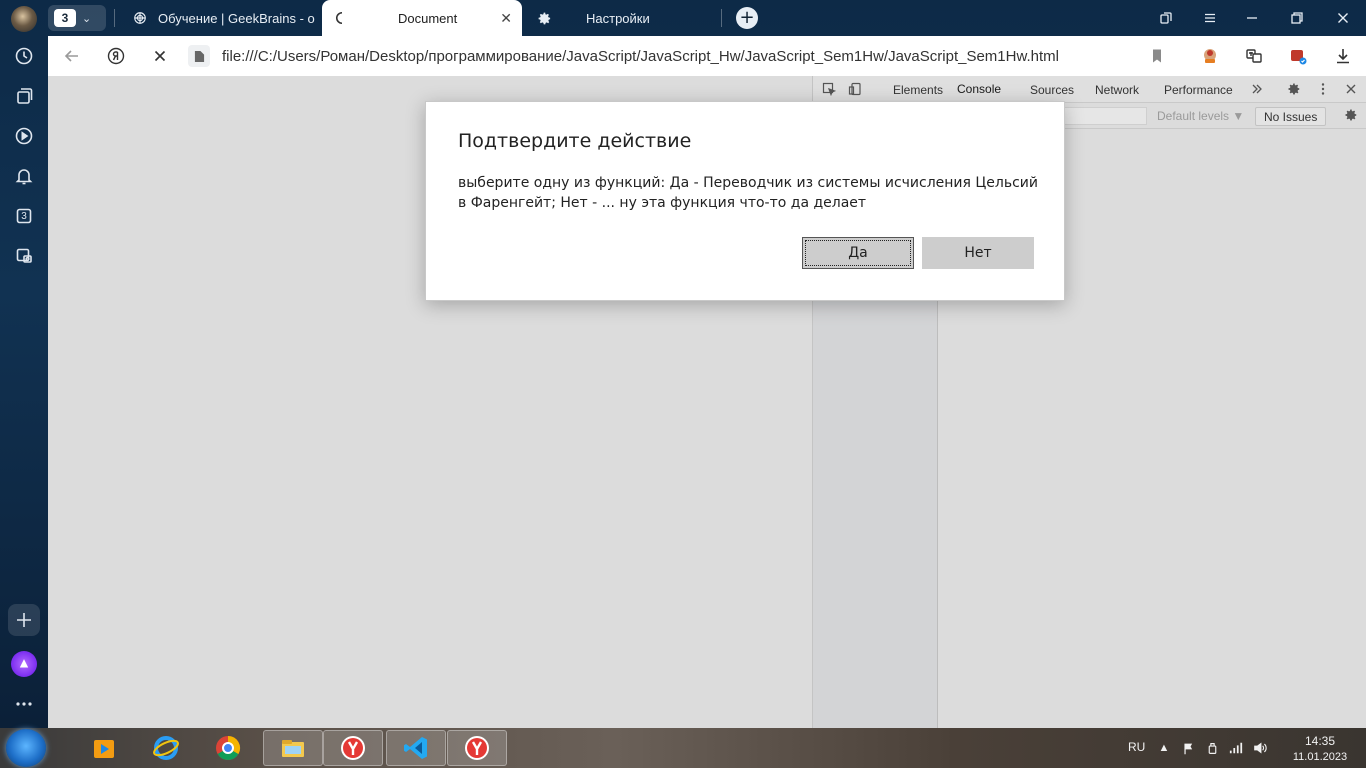 This screenshot has height=768, width=1366. What do you see at coordinates (1117, 89) in the screenshot?
I see `devtools-tab-network: Network` at bounding box center [1117, 89].